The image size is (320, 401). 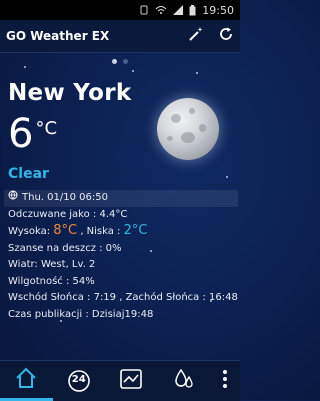 I want to click on page-dot, so click(x=125, y=61).